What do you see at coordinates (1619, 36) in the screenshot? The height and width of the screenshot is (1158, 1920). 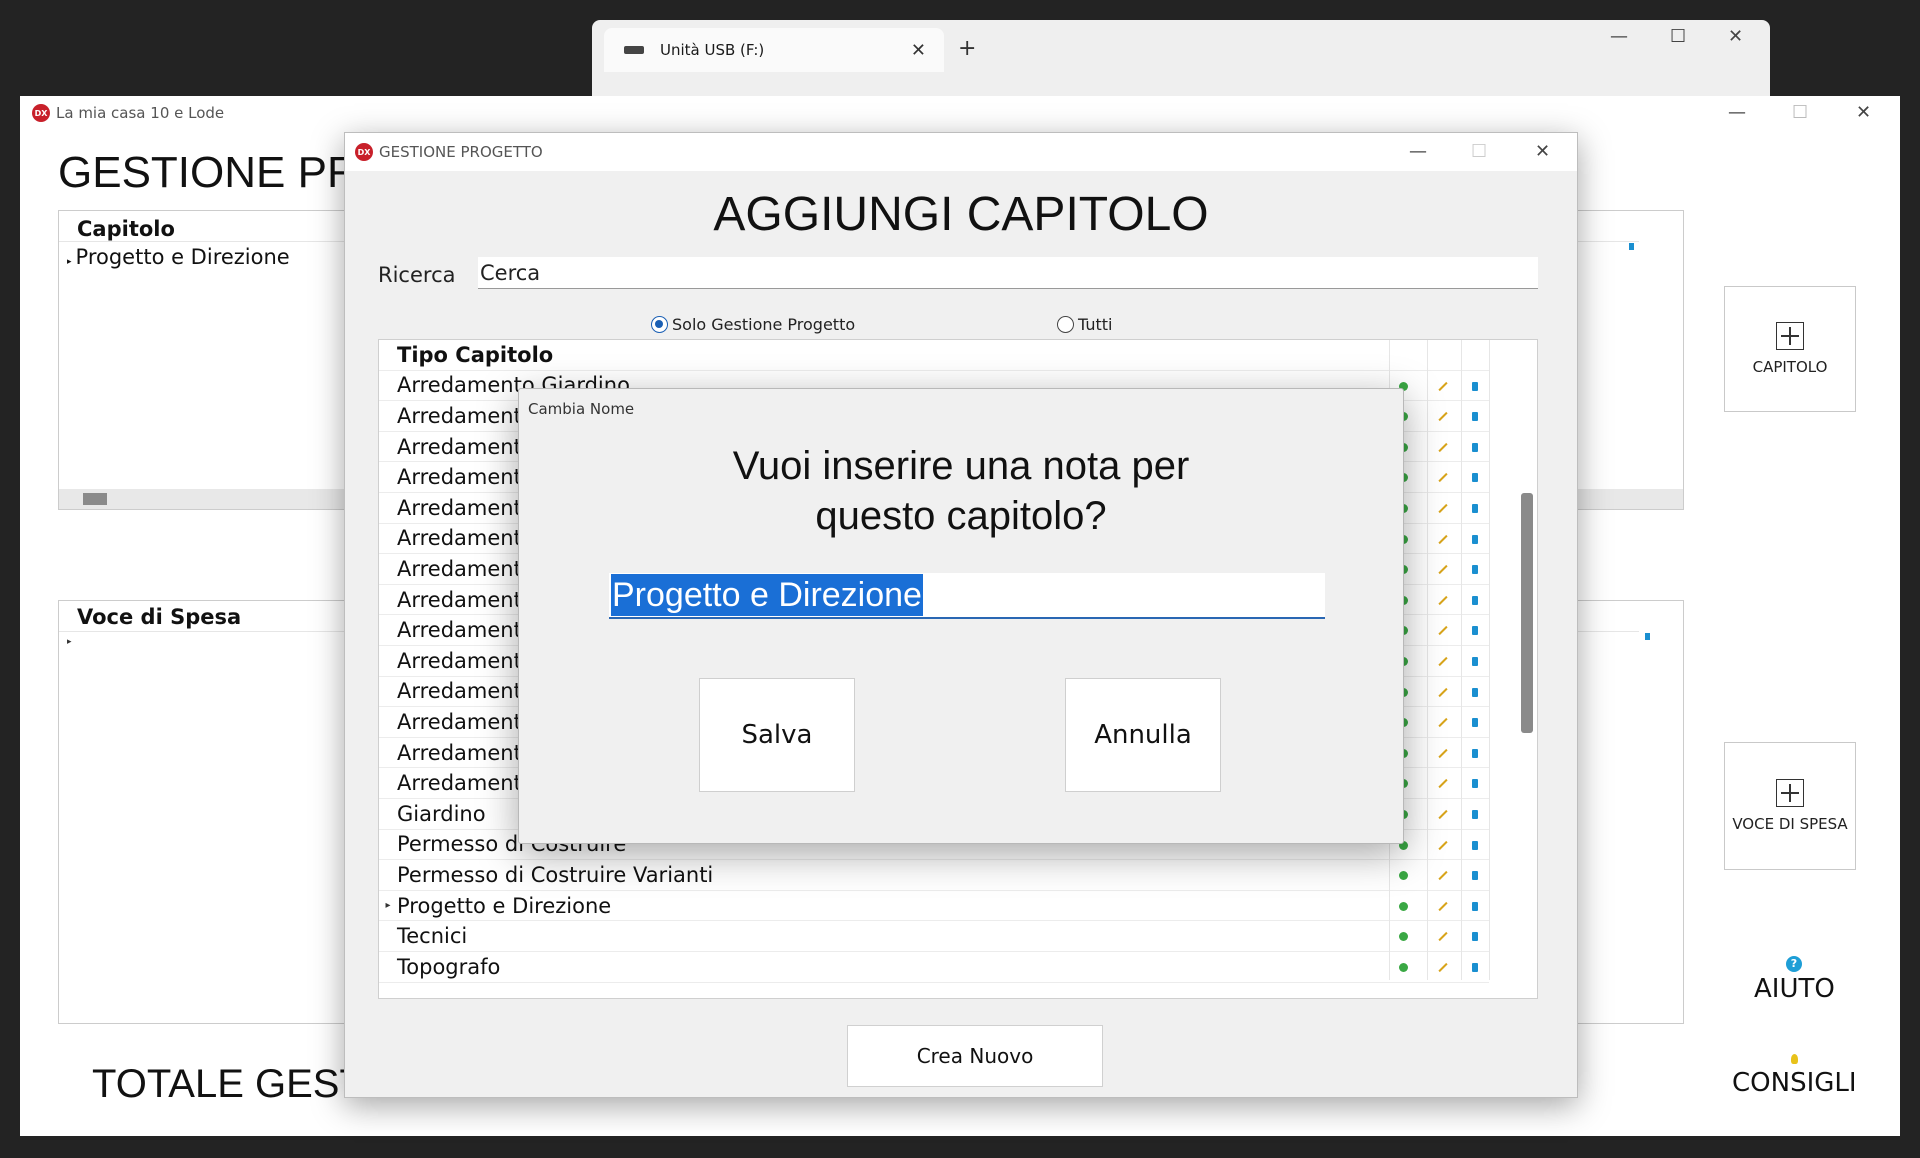 I see `explorer-minimize-button: —` at bounding box center [1619, 36].